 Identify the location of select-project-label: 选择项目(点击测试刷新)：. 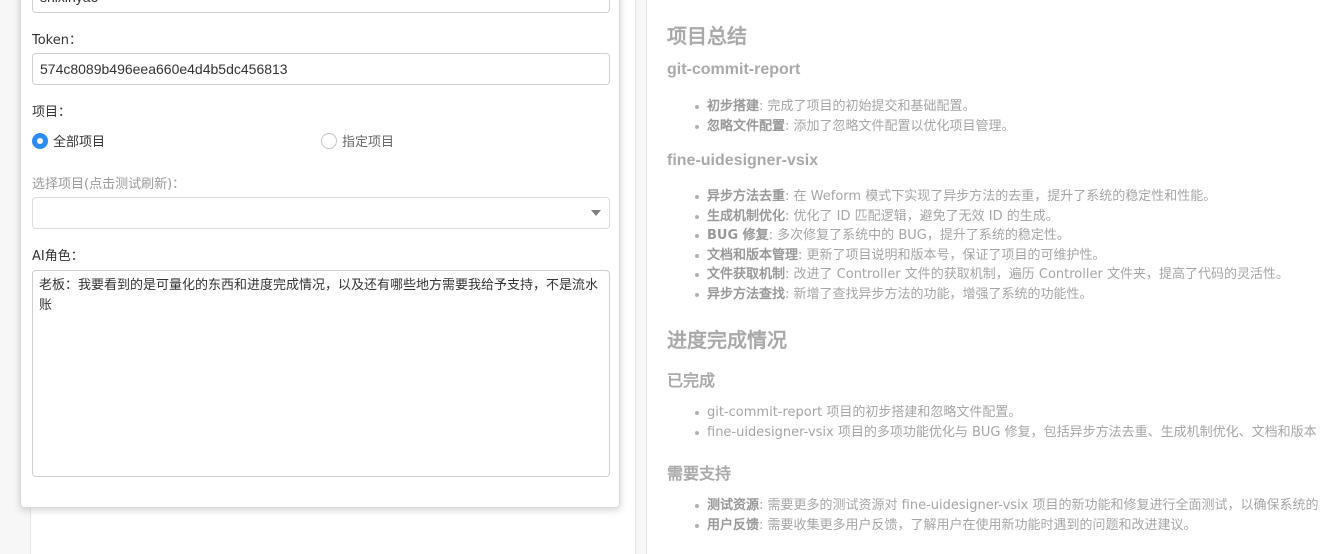
(109, 184).